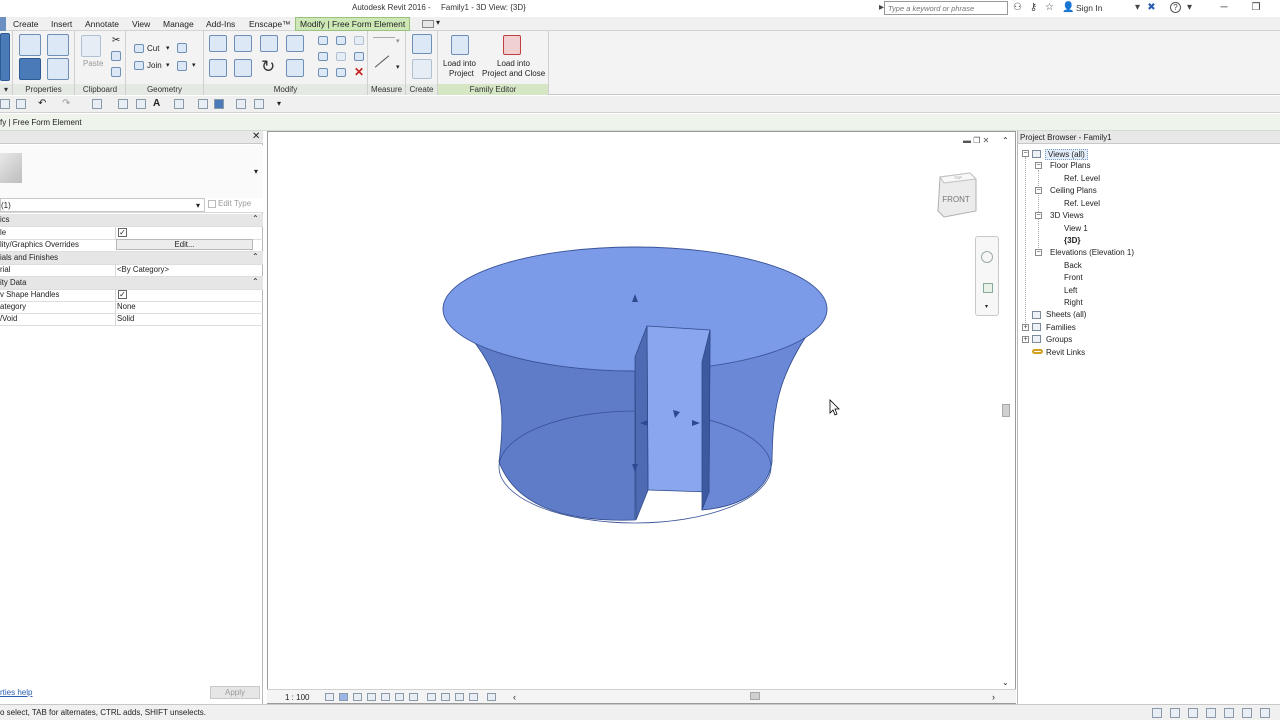 This screenshot has width=1280, height=720. What do you see at coordinates (1059, 339) in the screenshot?
I see `tree-groups: Groups` at bounding box center [1059, 339].